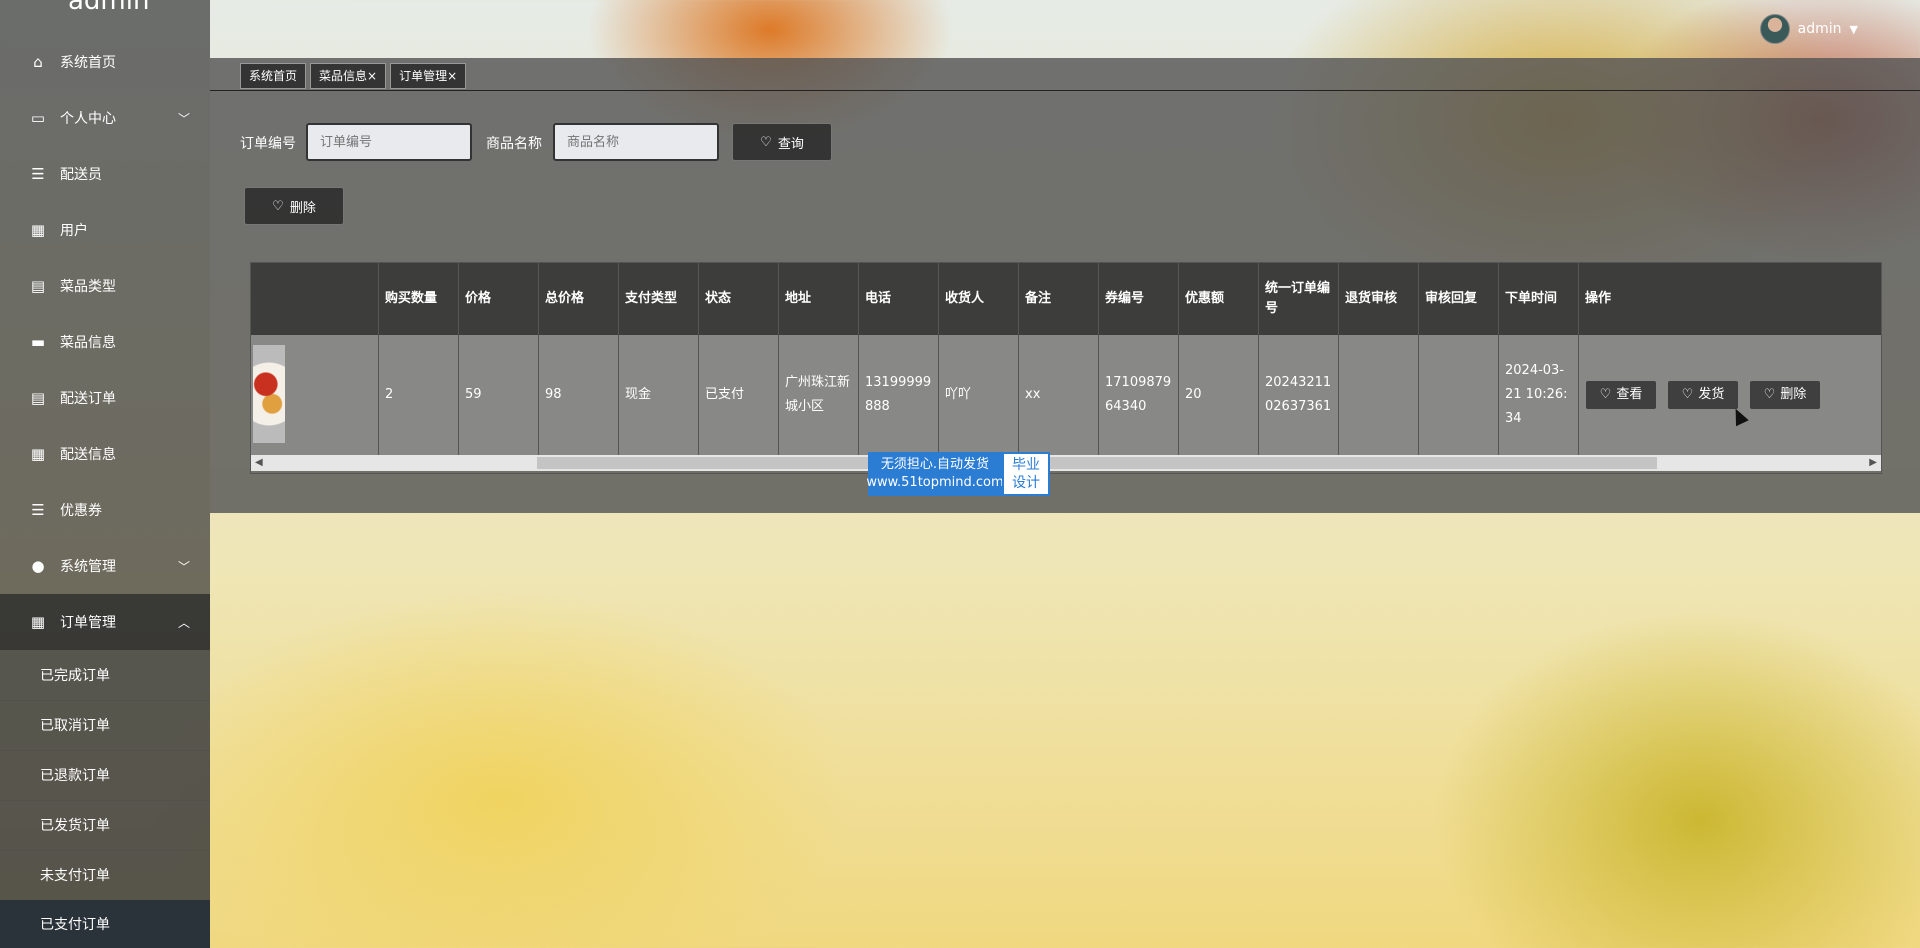 The image size is (1920, 948). I want to click on tab-dish-info: 菜品信息×, so click(348, 76).